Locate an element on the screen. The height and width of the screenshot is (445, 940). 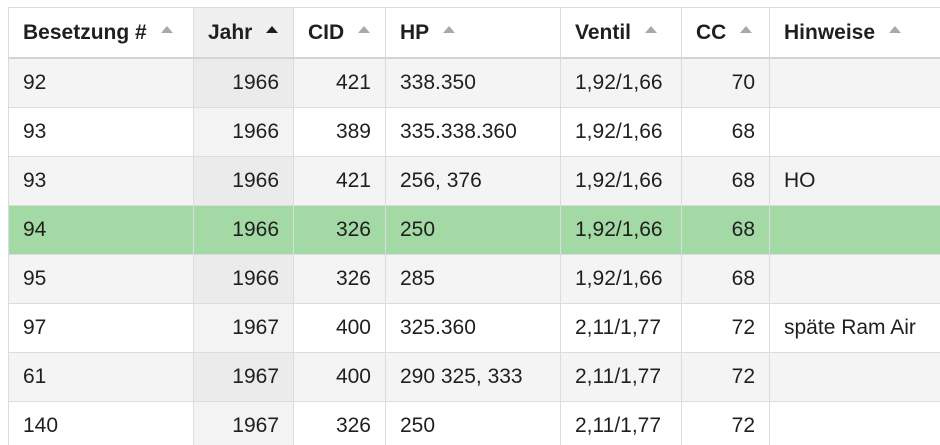
table-cell: 389 is located at coordinates (339, 132).